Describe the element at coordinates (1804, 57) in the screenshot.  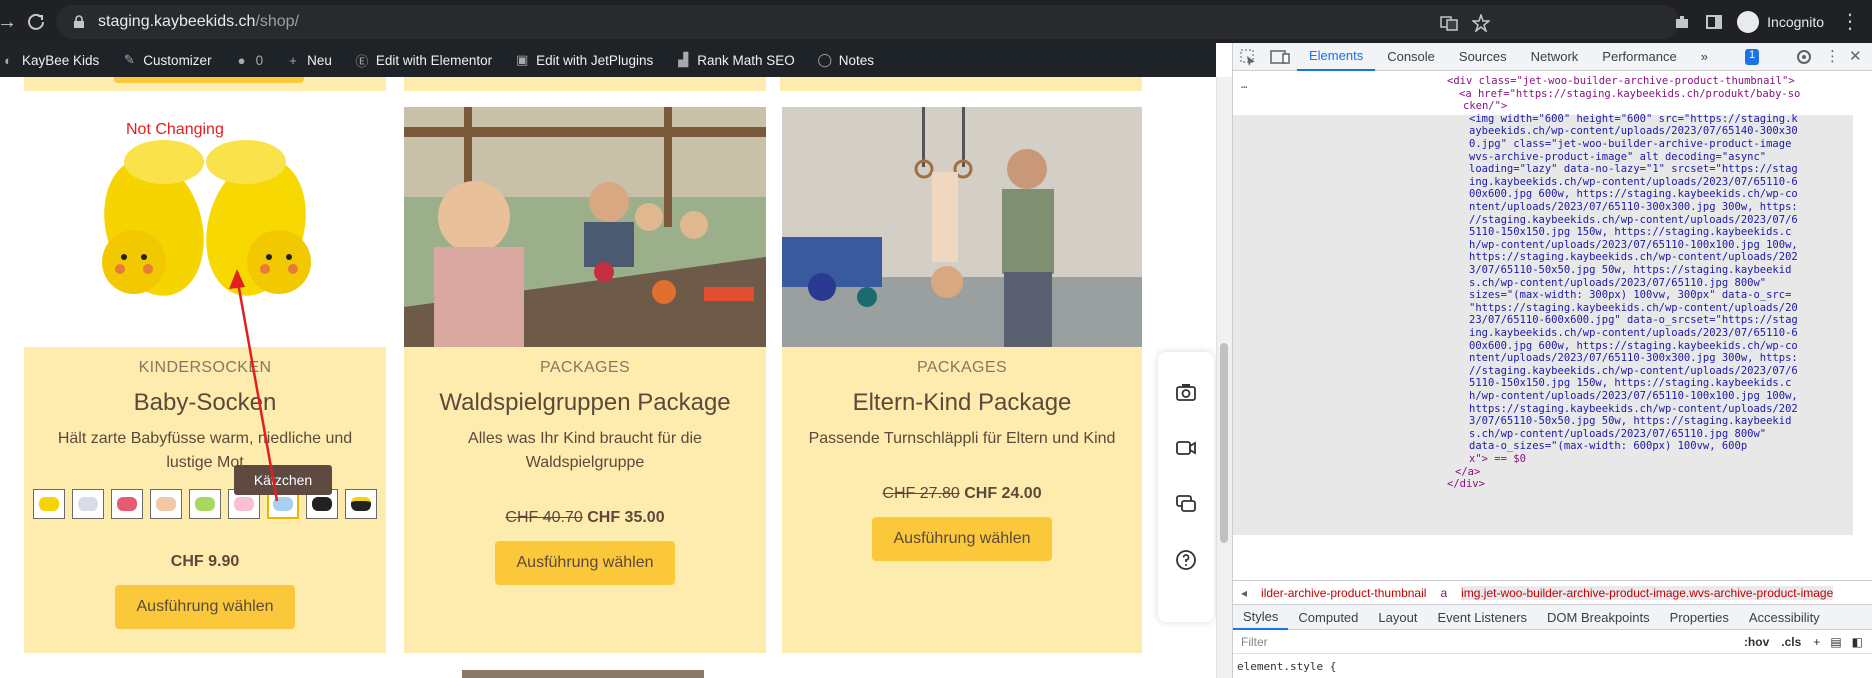
I see `settings-gear-icon` at that location.